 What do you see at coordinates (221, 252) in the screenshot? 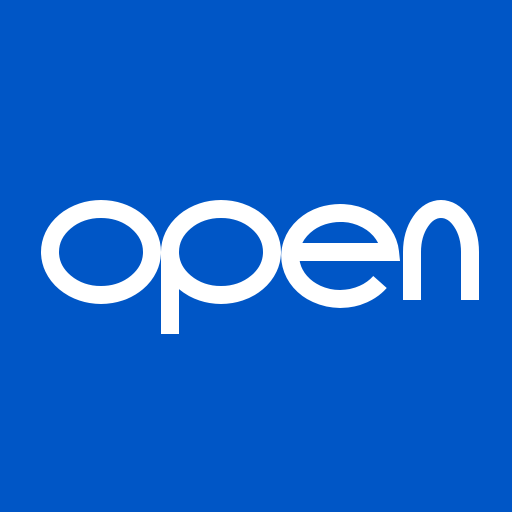
I see `logo-letter-p-bowl` at bounding box center [221, 252].